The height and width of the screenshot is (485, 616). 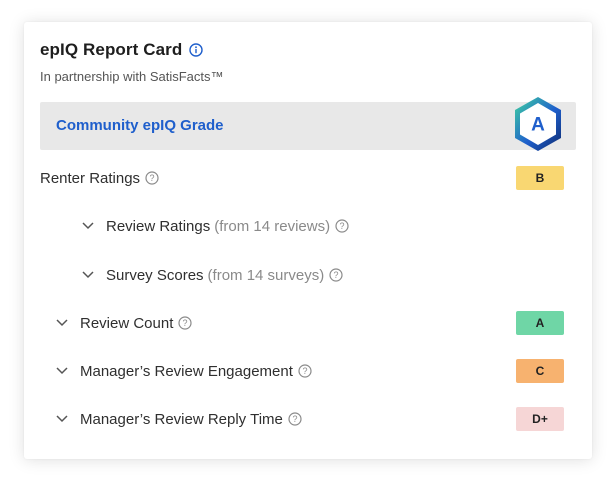 I want to click on grade-badge: A, so click(x=540, y=323).